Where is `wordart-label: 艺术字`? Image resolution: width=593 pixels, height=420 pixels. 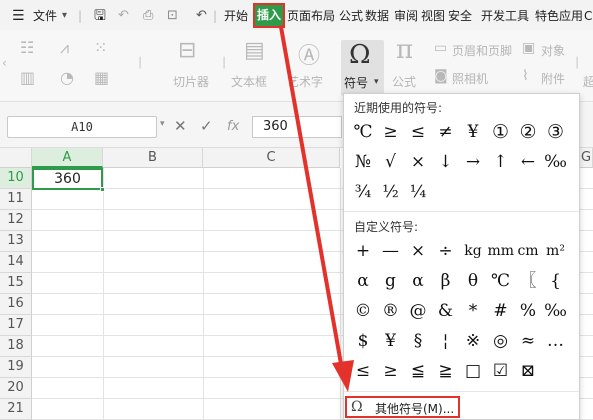 wordart-label: 艺术字 is located at coordinates (305, 81).